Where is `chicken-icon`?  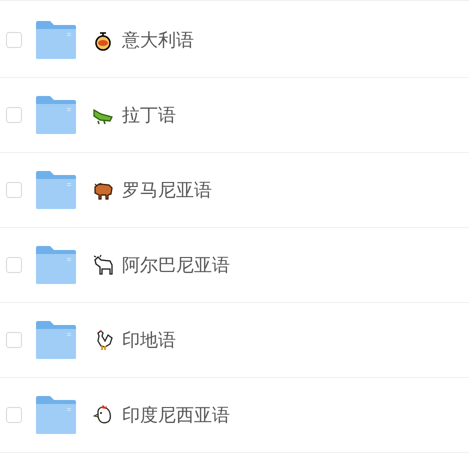
chicken-icon is located at coordinates (103, 415).